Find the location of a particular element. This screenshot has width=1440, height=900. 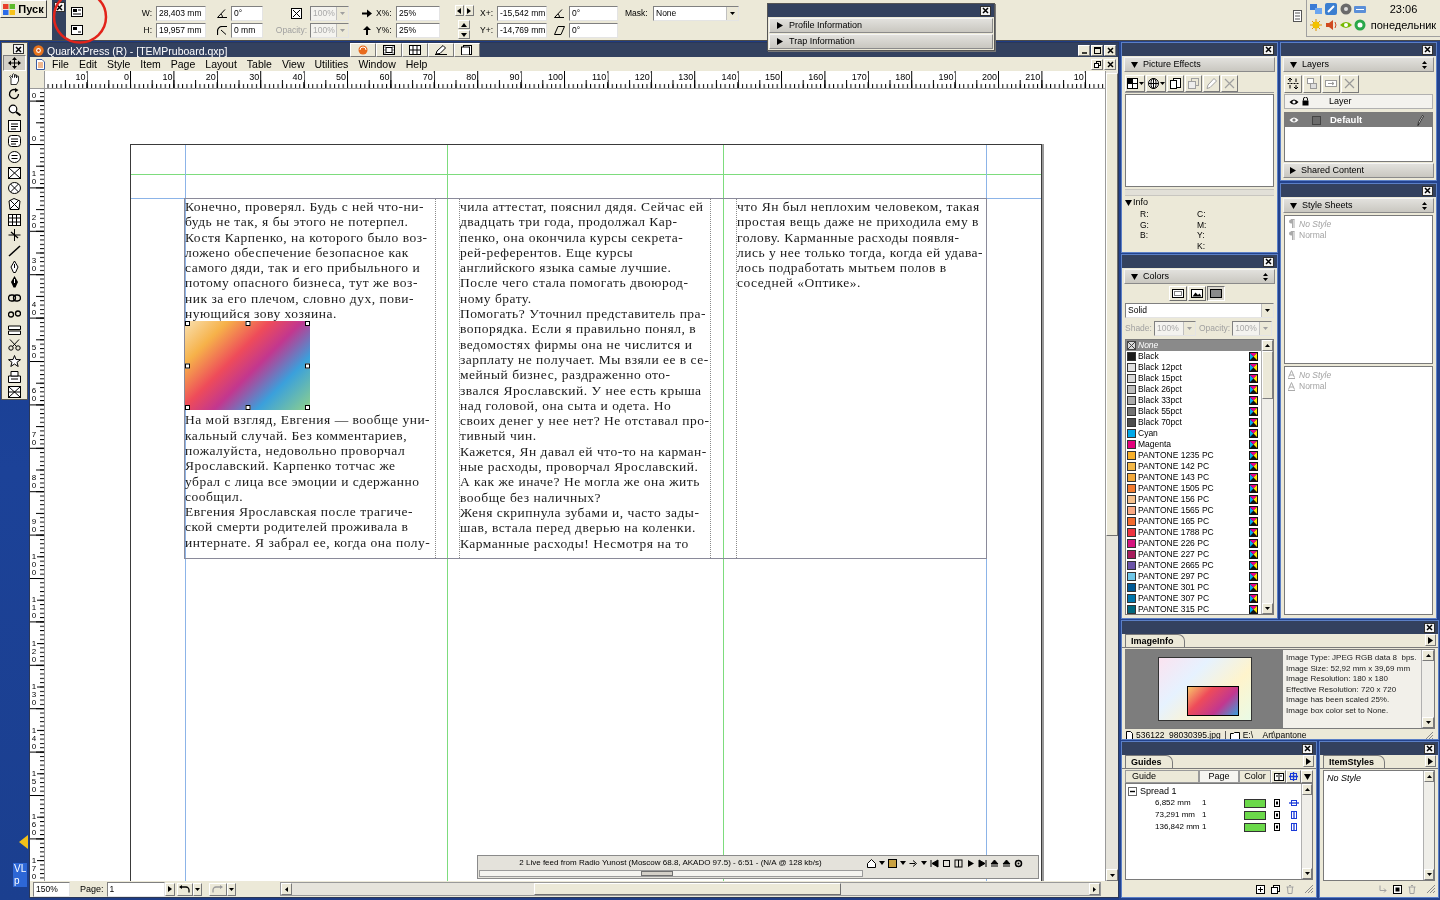

color-item: PANTONE 1565 PC is located at coordinates (1193, 510).